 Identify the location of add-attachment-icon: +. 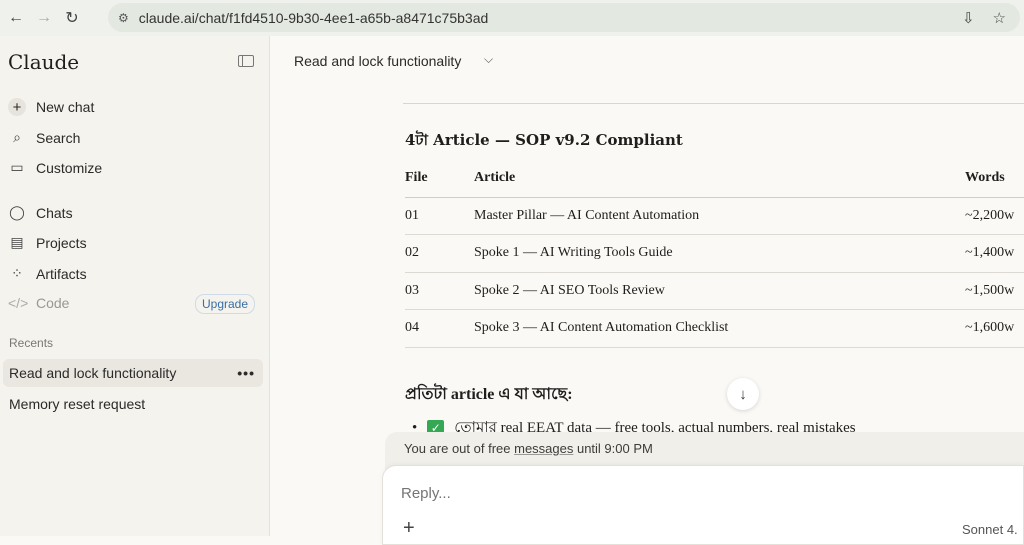
(409, 528).